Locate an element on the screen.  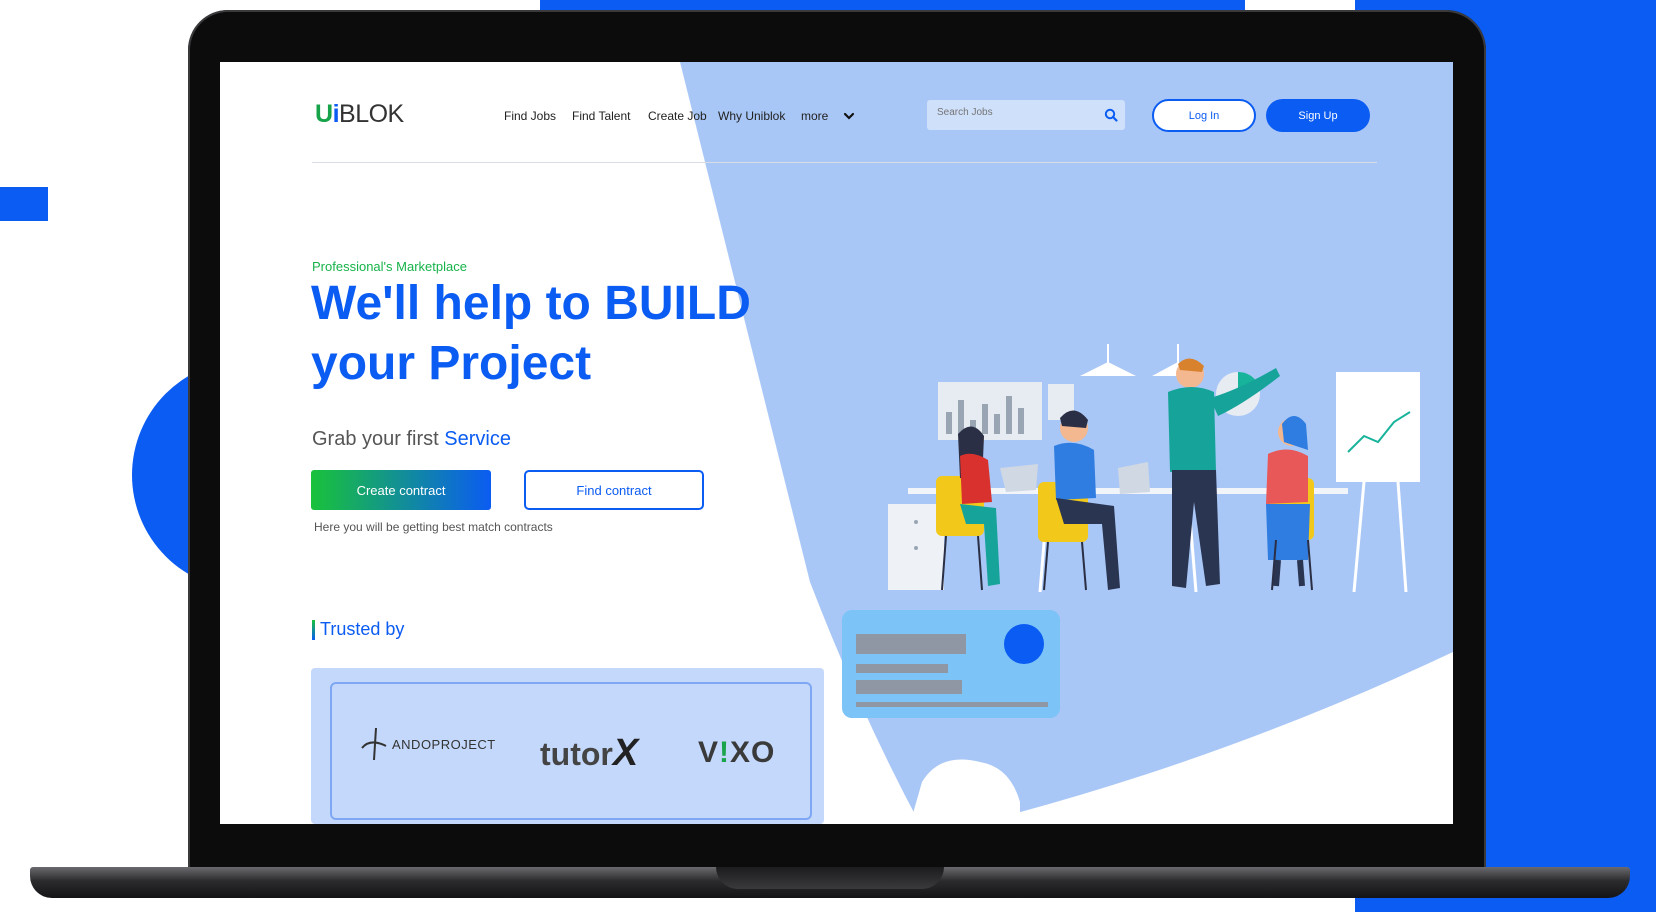
tutorx-logo: tutorX is located at coordinates (589, 753).